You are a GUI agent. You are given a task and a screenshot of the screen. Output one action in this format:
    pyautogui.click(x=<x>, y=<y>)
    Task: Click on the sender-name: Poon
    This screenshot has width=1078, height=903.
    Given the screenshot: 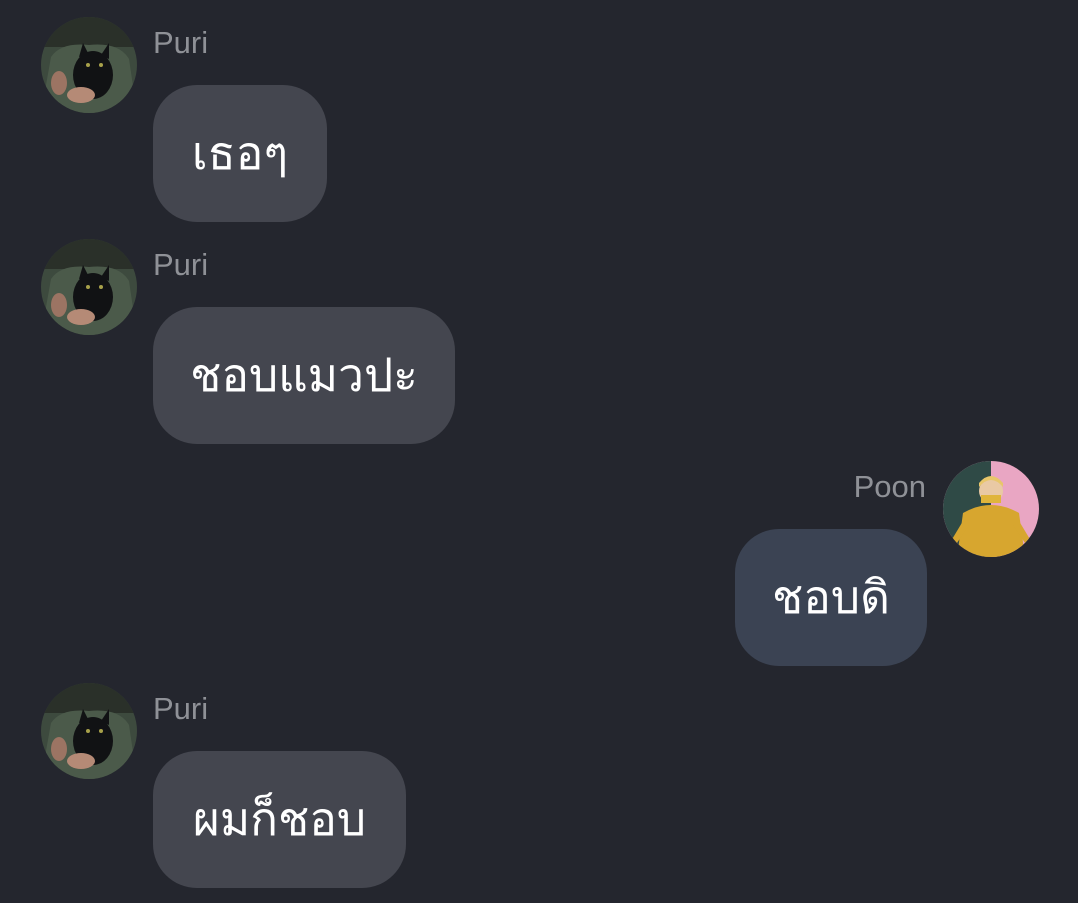 What is the action you would take?
    pyautogui.click(x=889, y=486)
    